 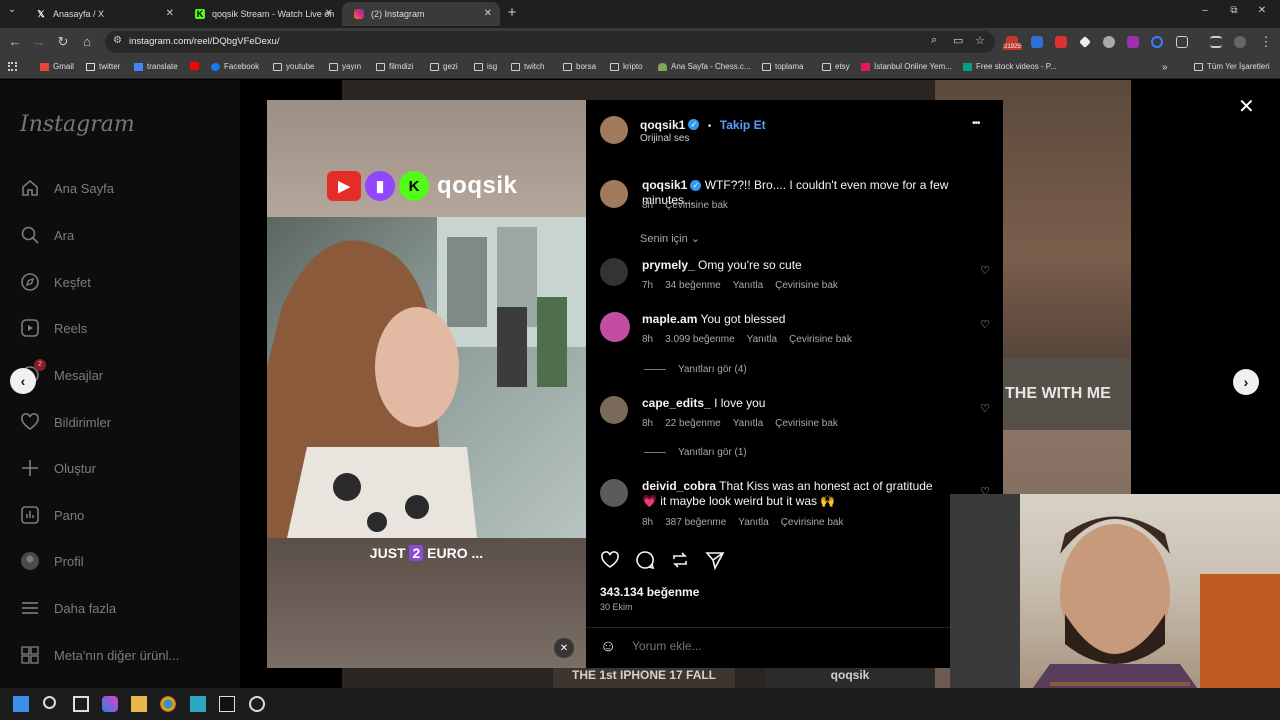 What do you see at coordinates (976, 123) in the screenshot?
I see `more-options-icon: •••` at bounding box center [976, 123].